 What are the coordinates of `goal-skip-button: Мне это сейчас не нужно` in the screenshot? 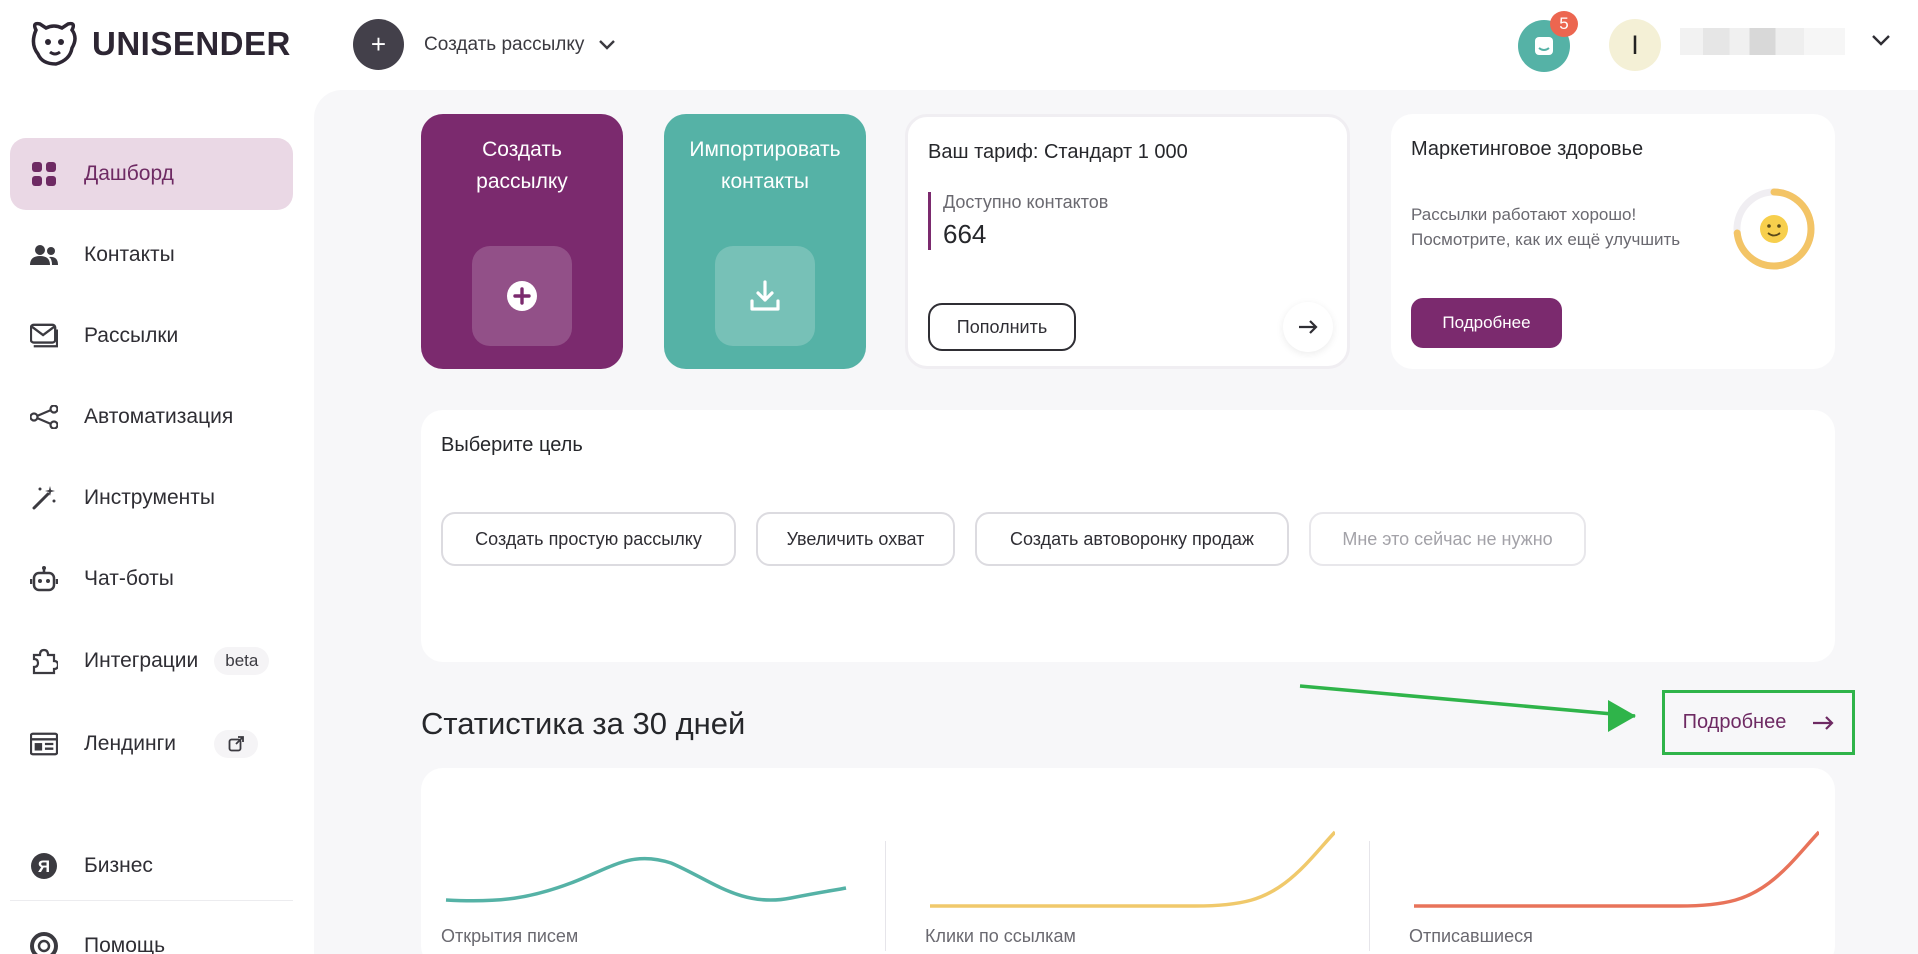 It's located at (1447, 539).